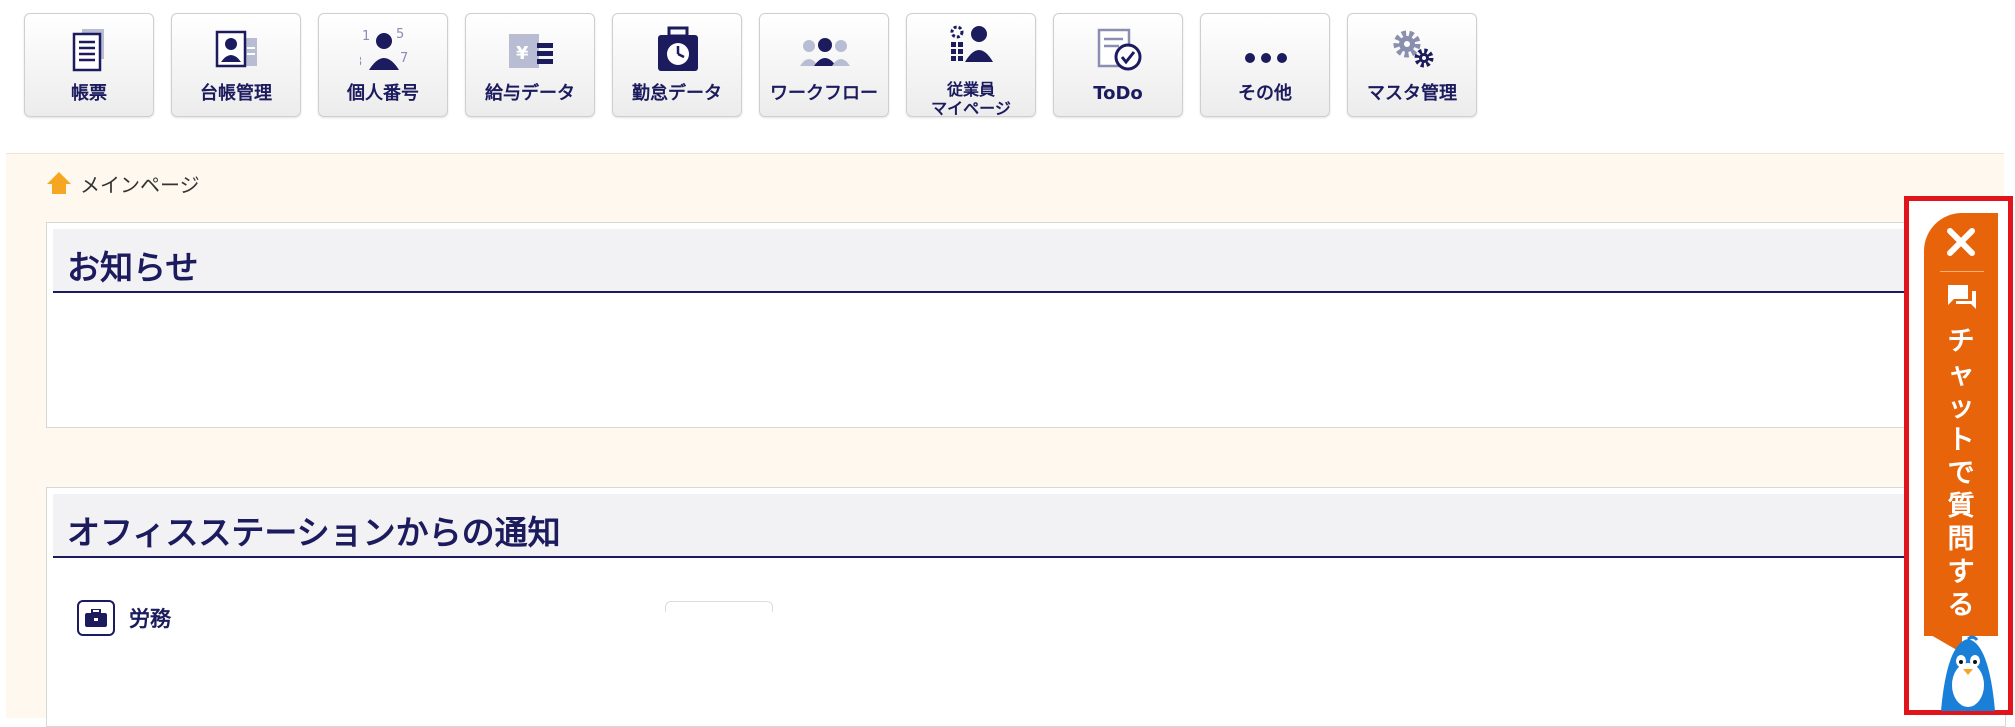  Describe the element at coordinates (1961, 539) in the screenshot. I see `chat-label-char: 問` at that location.